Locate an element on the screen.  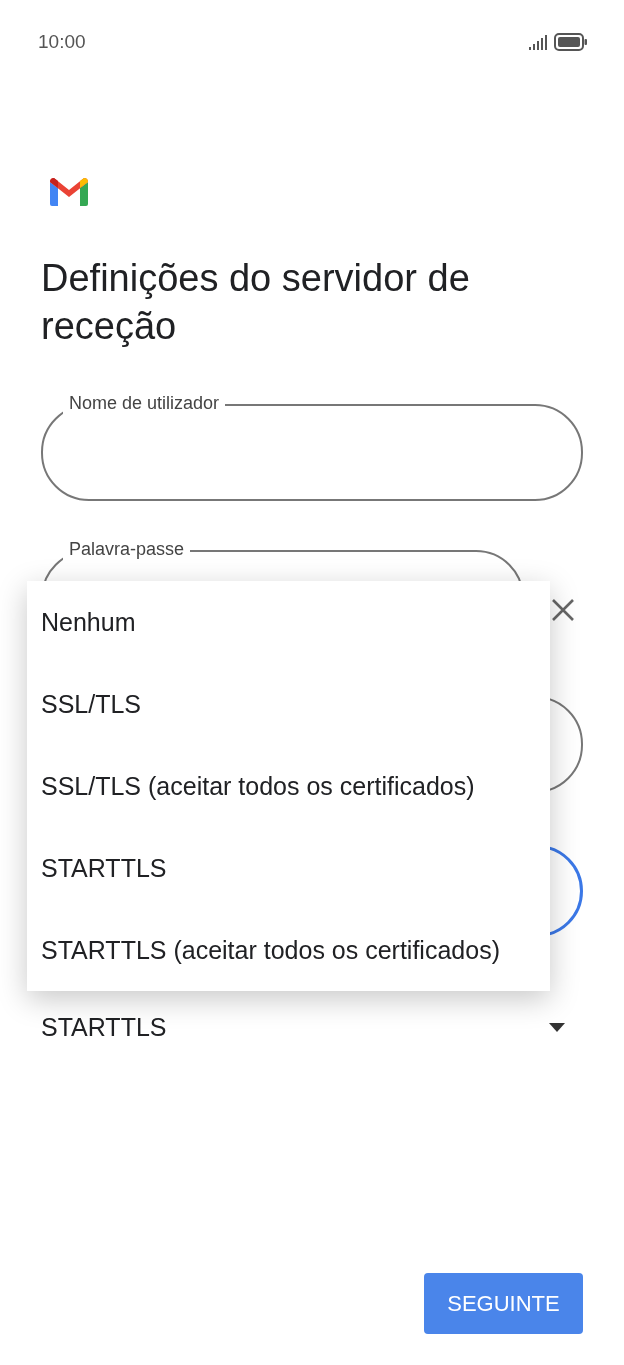
menu-item: STARTTLS (aceitar todos os certificados) is located at coordinates (288, 950).